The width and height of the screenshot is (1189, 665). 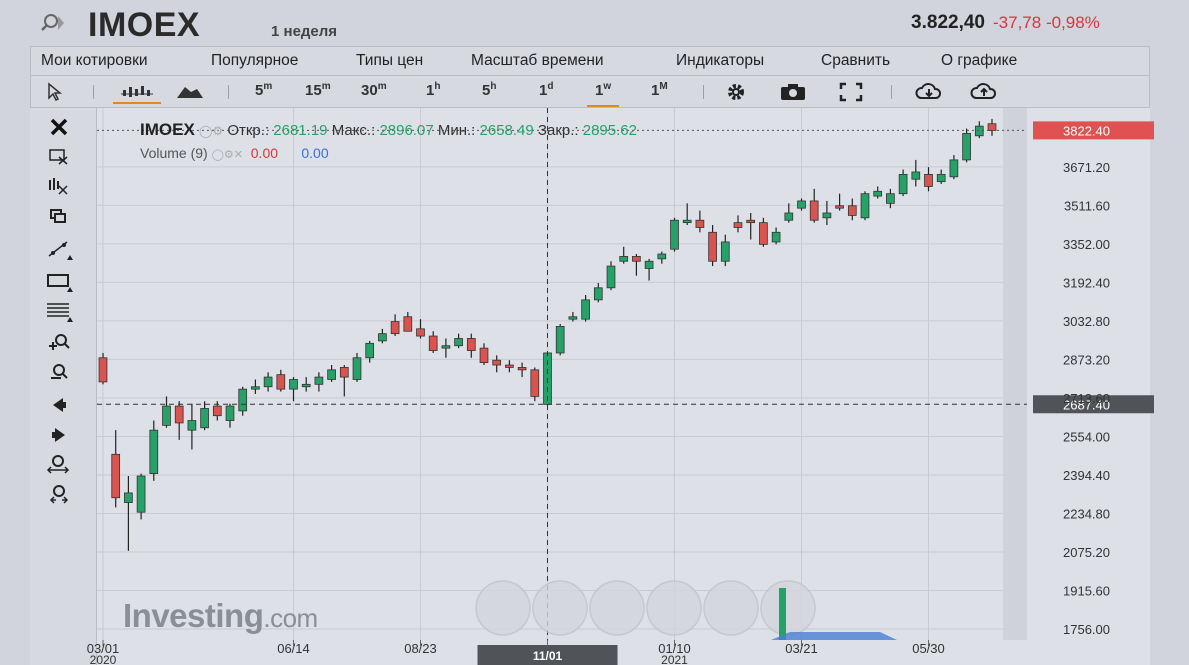 What do you see at coordinates (353, 130) in the screenshot?
I see `legend-high-label: Макс.:` at bounding box center [353, 130].